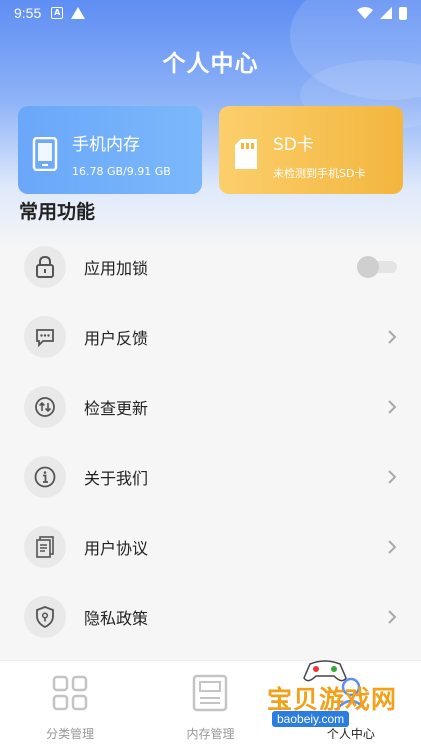 The image size is (421, 750). What do you see at coordinates (45, 267) in the screenshot?
I see `lock-icon` at bounding box center [45, 267].